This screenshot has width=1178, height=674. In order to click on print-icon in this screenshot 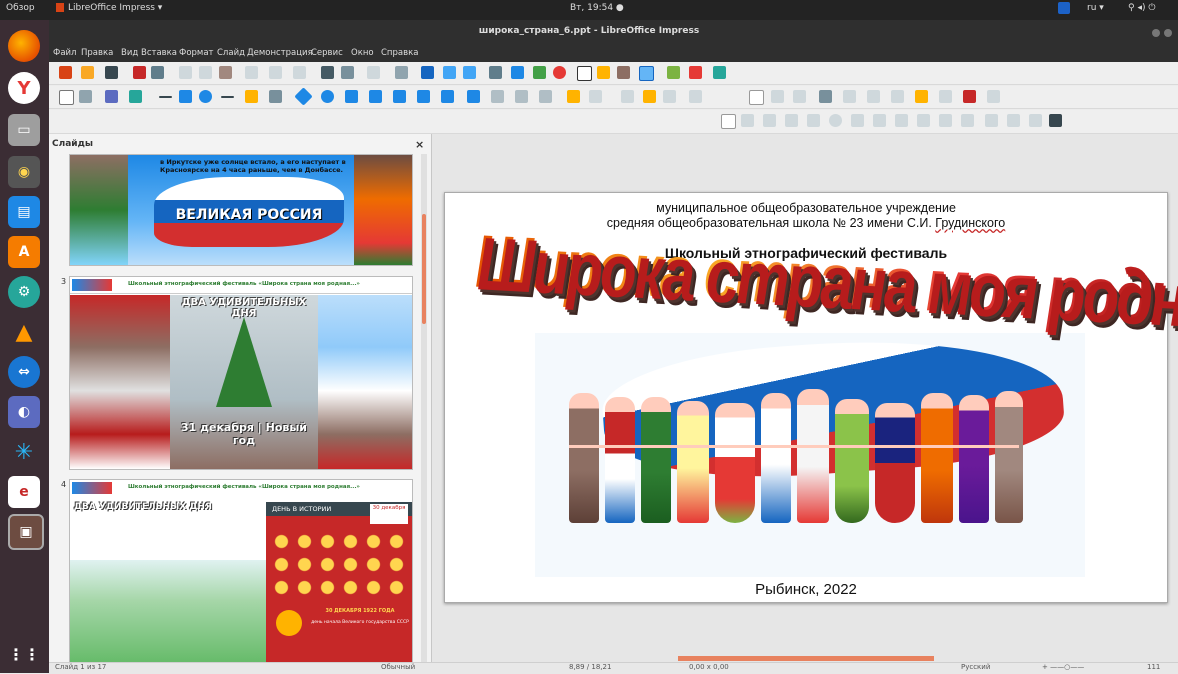, I will do `click(157, 72)`.